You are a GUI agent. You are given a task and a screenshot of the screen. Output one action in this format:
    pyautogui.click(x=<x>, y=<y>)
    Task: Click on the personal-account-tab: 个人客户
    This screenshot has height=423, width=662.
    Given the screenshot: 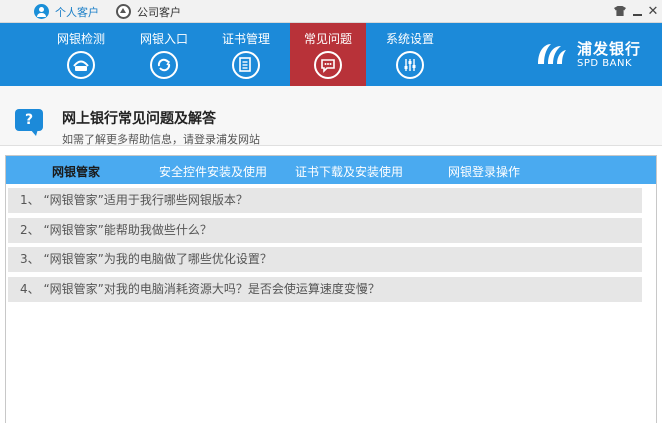 What is the action you would take?
    pyautogui.click(x=66, y=11)
    